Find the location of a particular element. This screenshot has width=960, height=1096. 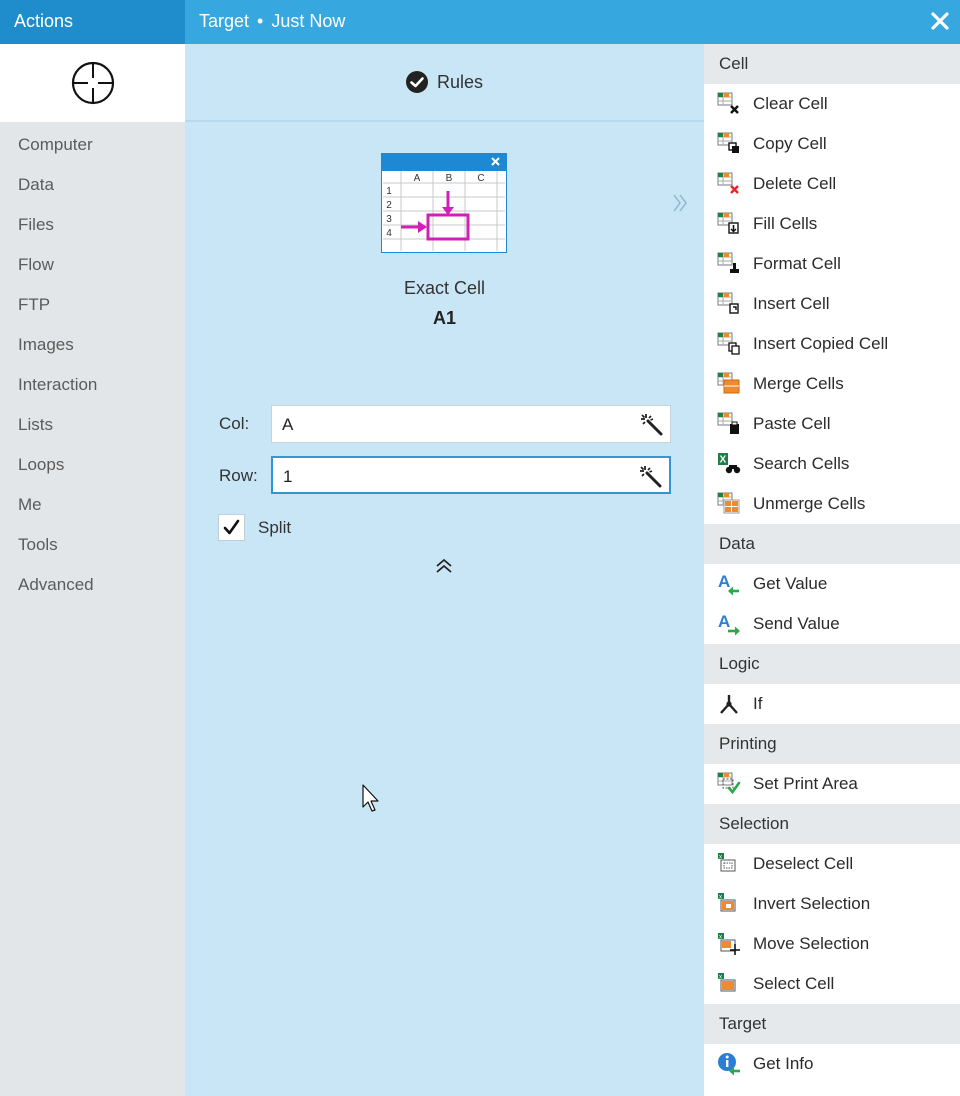

action-deselect-cell: x Deselect Cell is located at coordinates (832, 864).